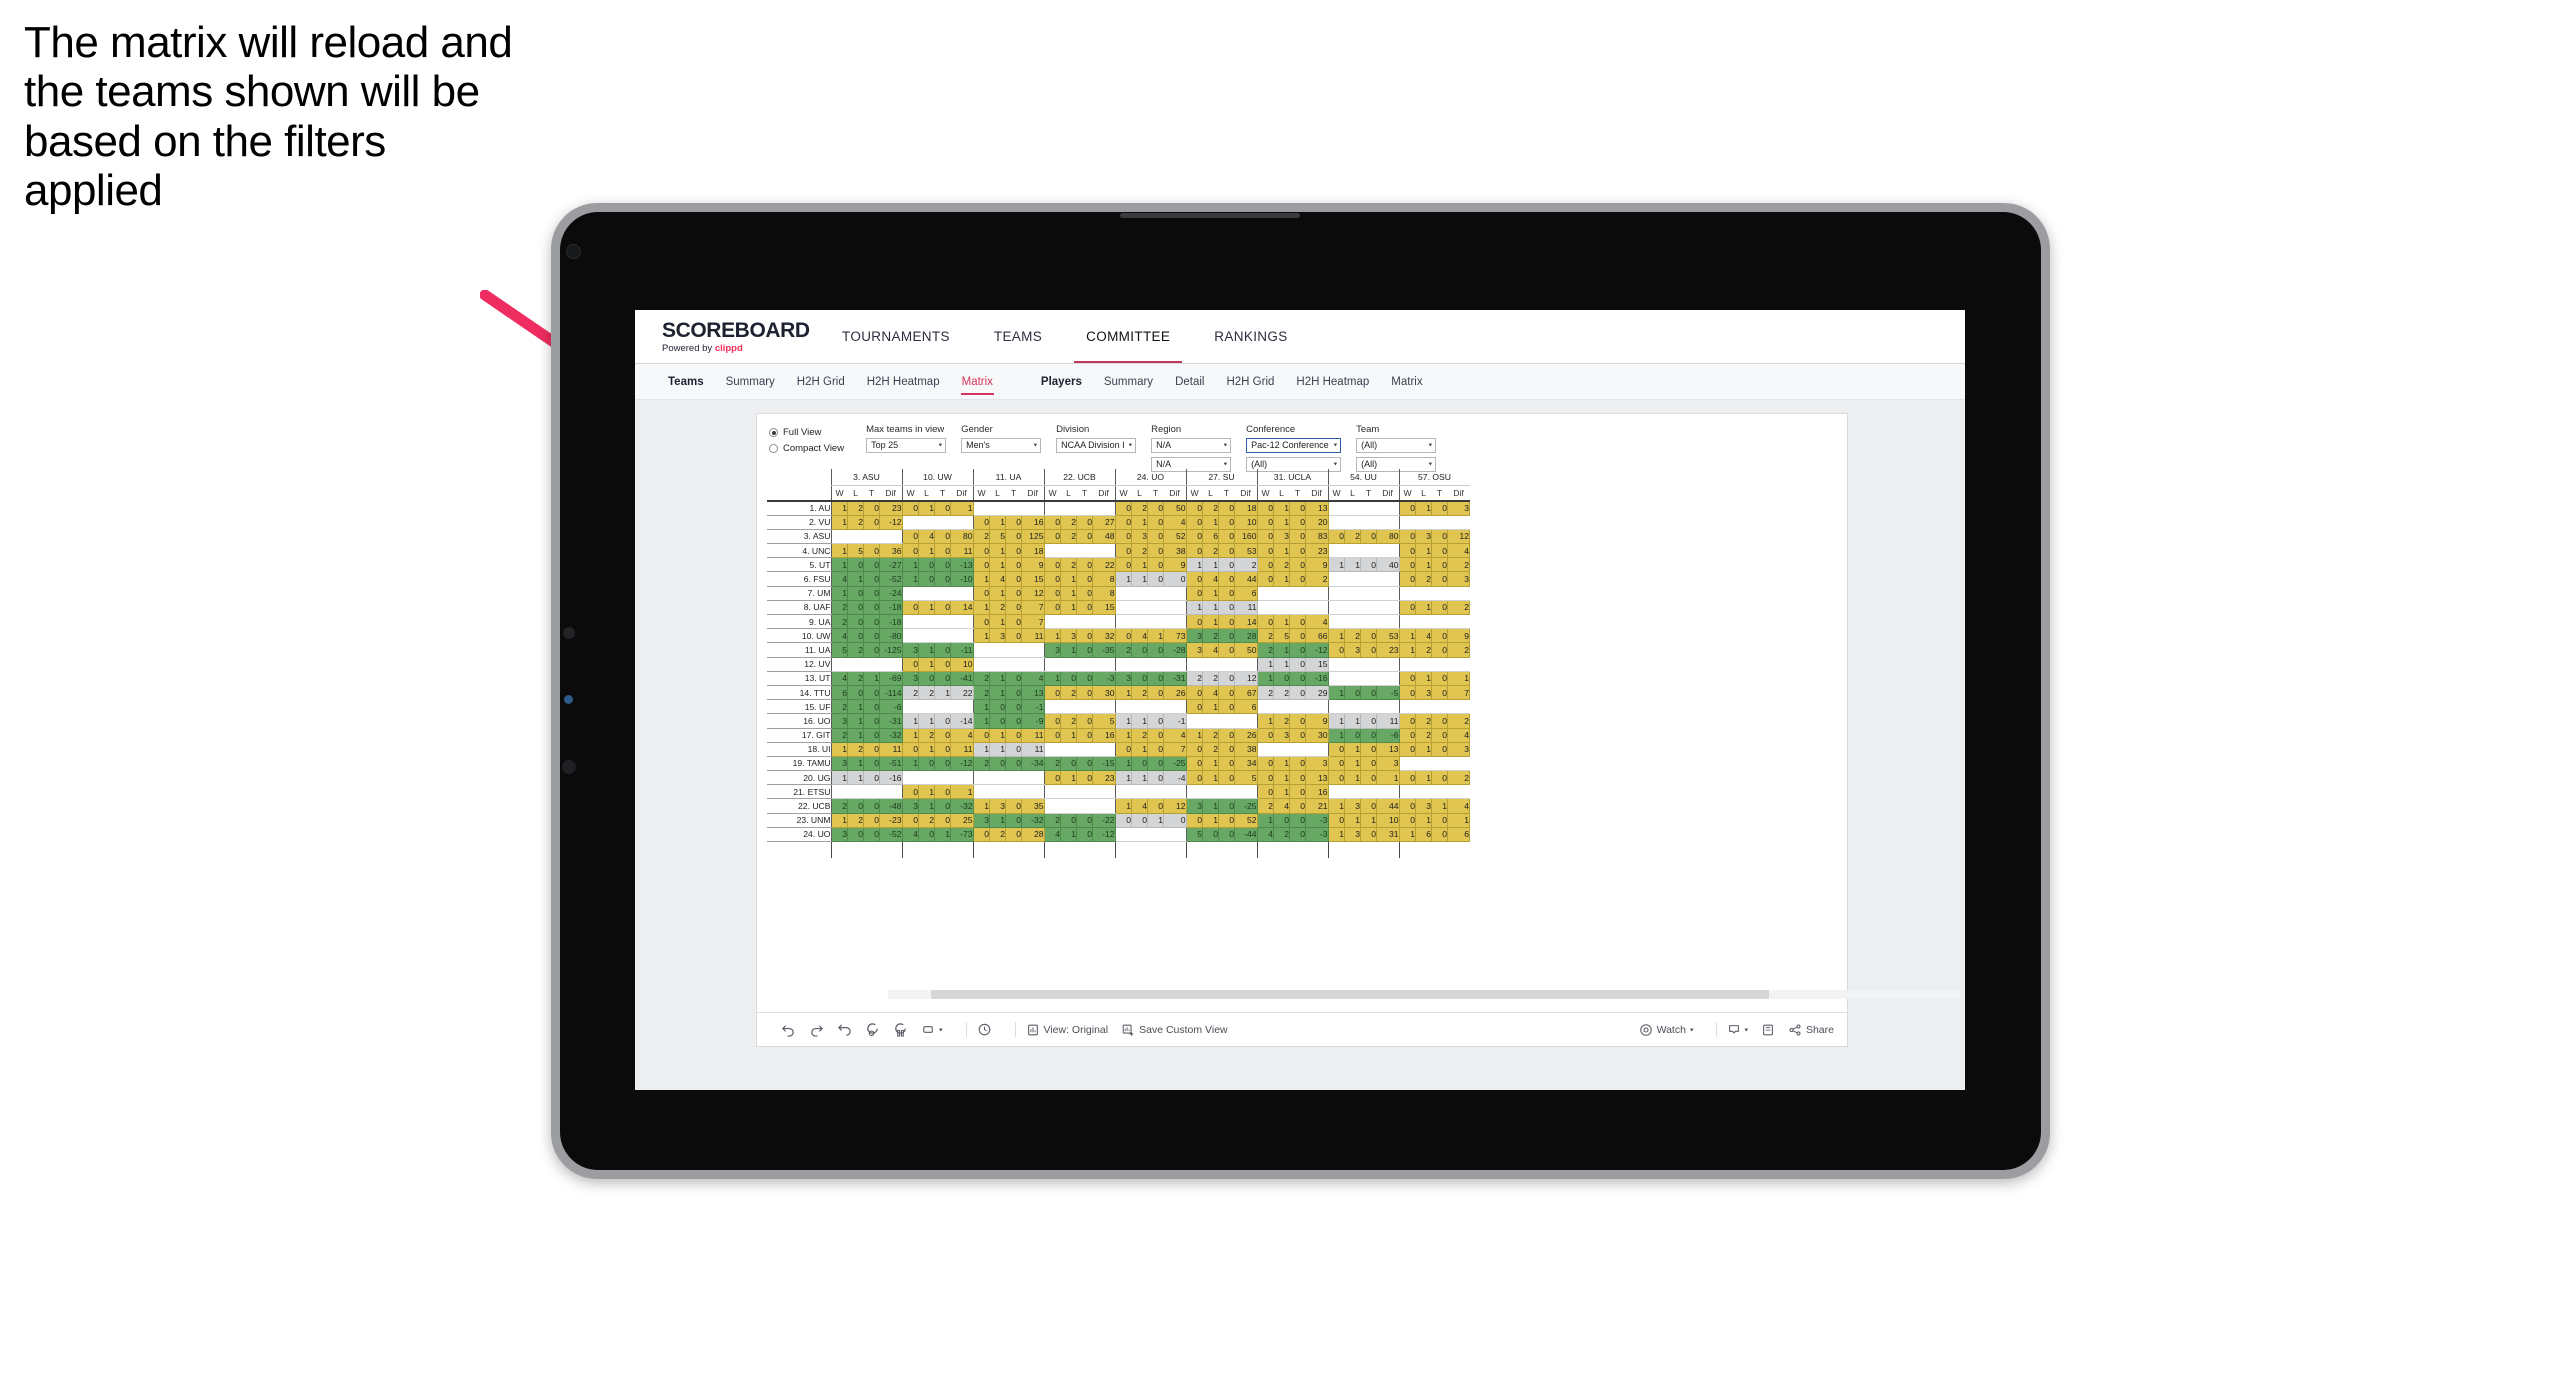 The image size is (2568, 1382). What do you see at coordinates (799, 806) in the screenshot?
I see `matrix-row-label: 22. UCB` at bounding box center [799, 806].